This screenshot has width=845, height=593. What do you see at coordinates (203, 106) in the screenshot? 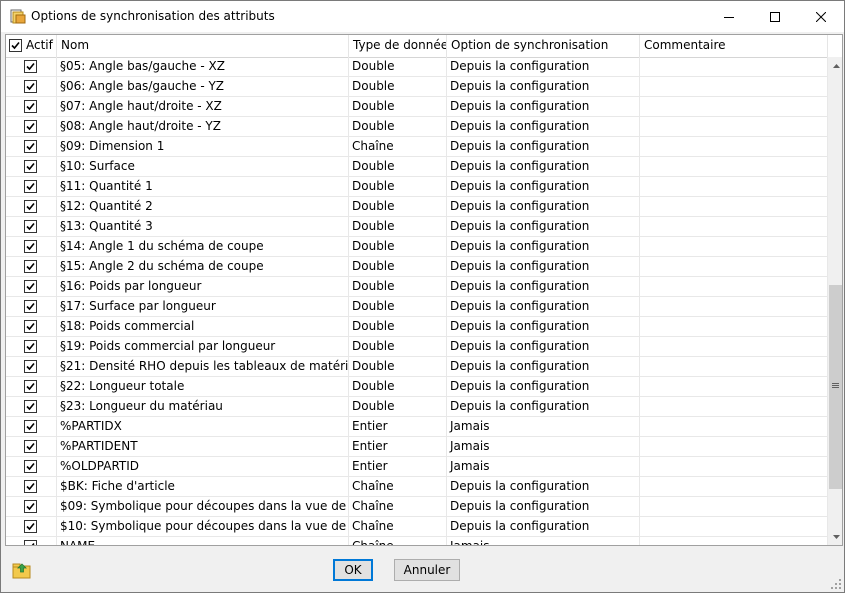
I see `cell-nom: §07: Angle haut/droite - XZ` at bounding box center [203, 106].